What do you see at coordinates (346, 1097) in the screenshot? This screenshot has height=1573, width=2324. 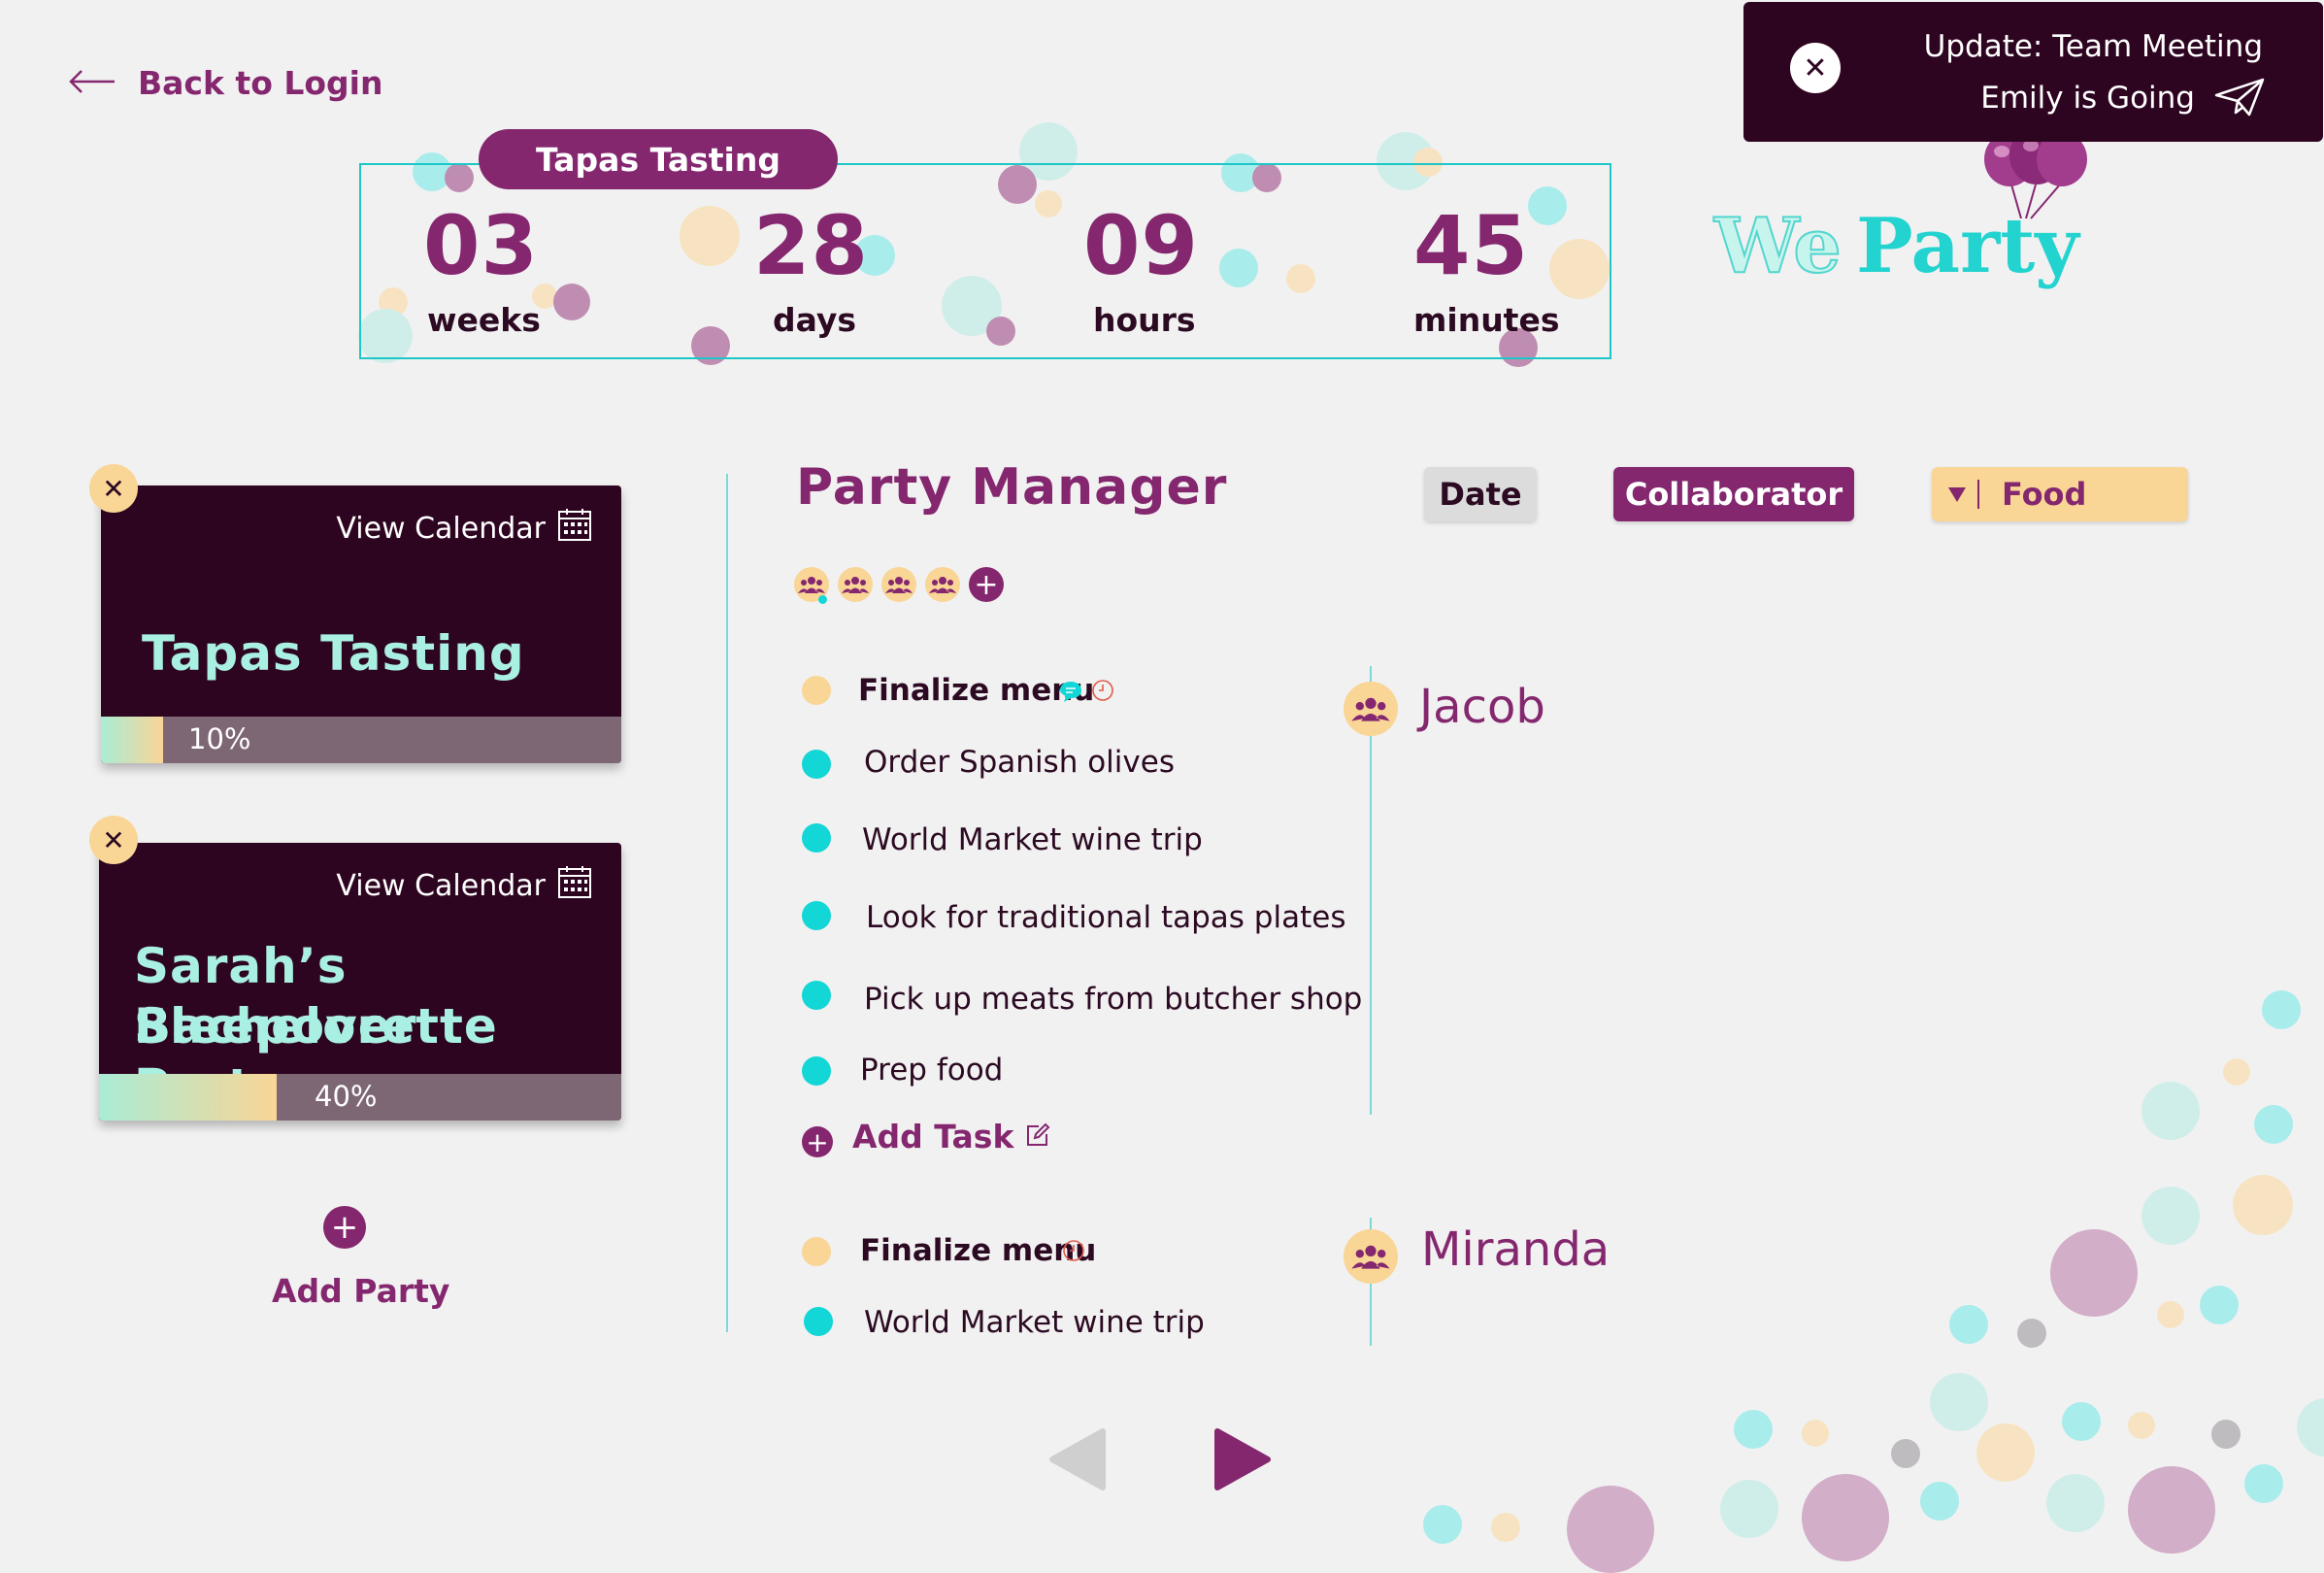 I see `progress-label: 40%` at bounding box center [346, 1097].